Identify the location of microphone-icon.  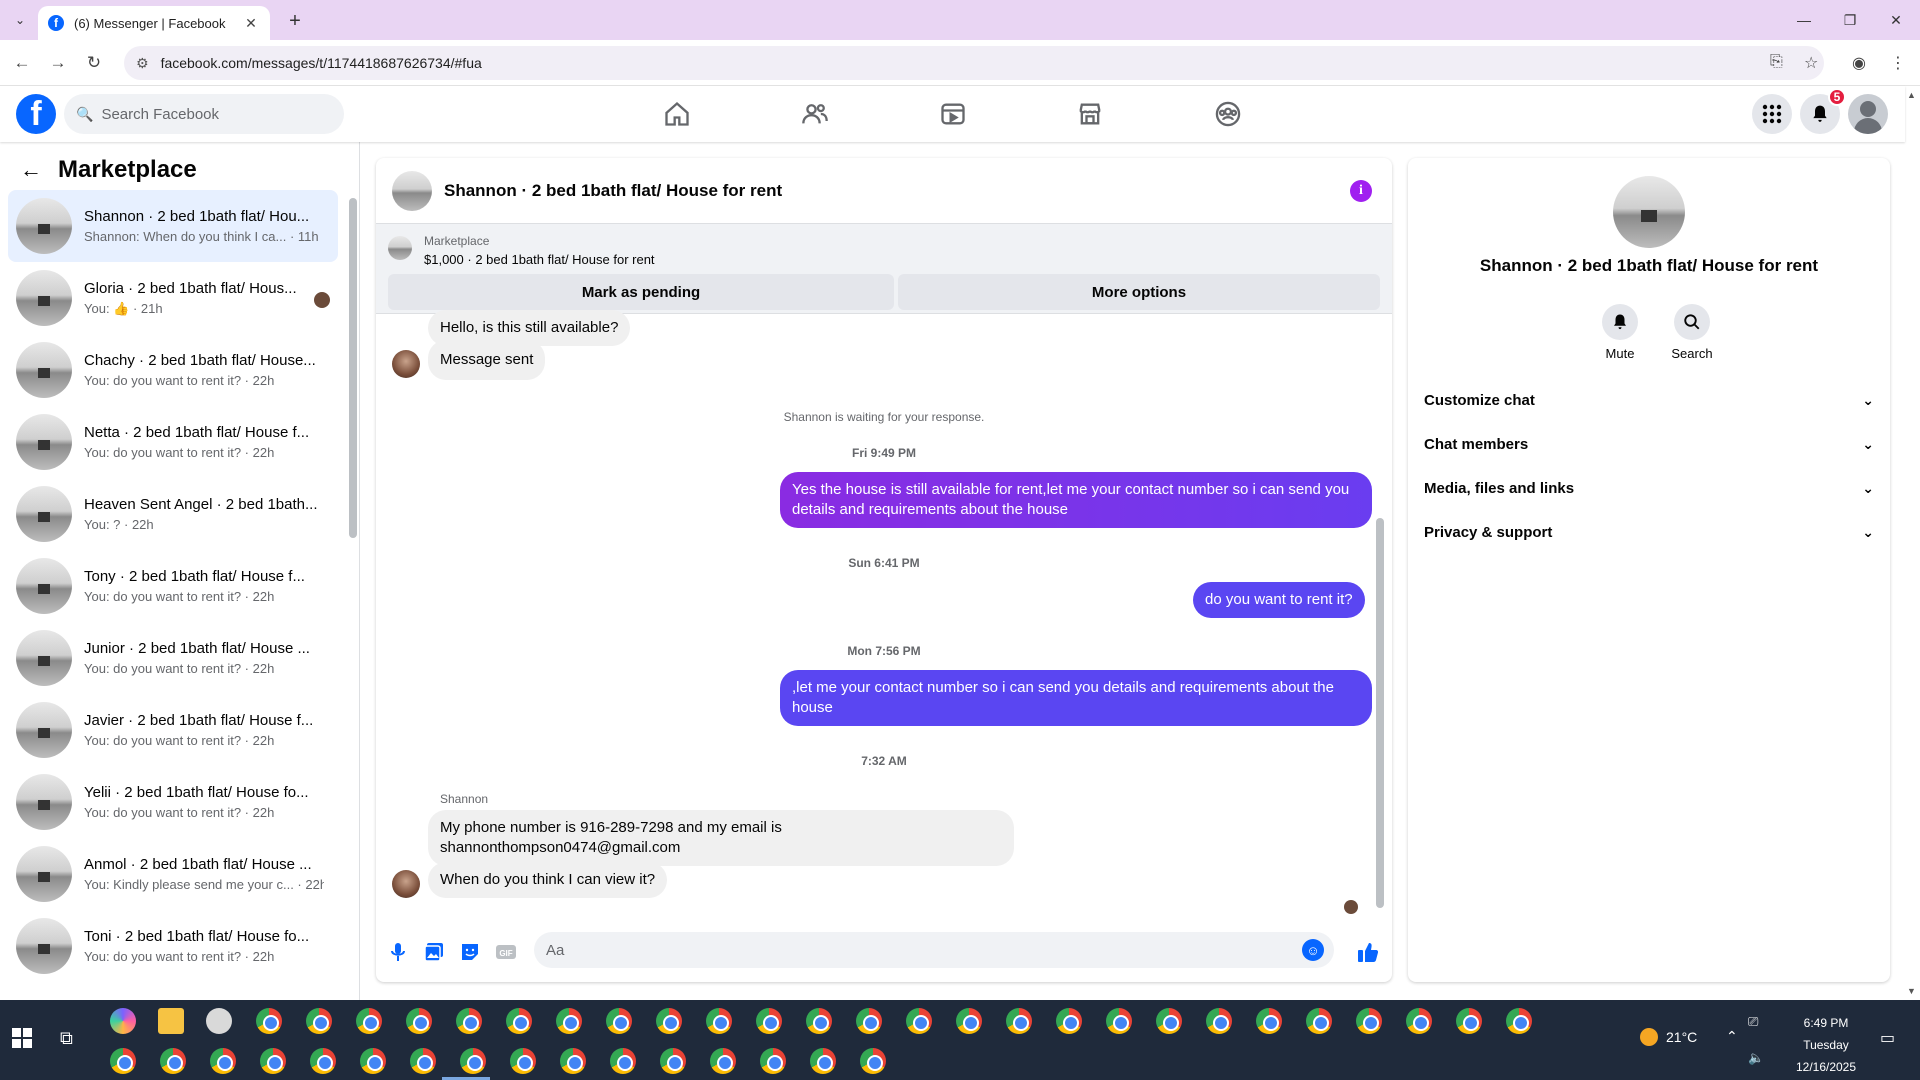
(398, 952).